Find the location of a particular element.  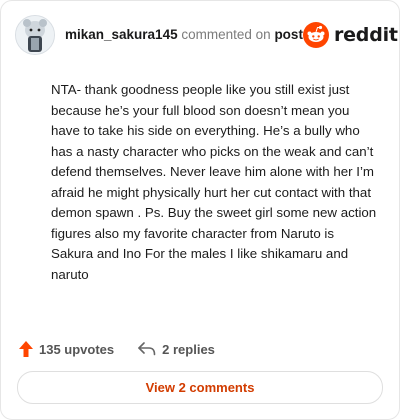

replies-button: 2 replies is located at coordinates (176, 349).